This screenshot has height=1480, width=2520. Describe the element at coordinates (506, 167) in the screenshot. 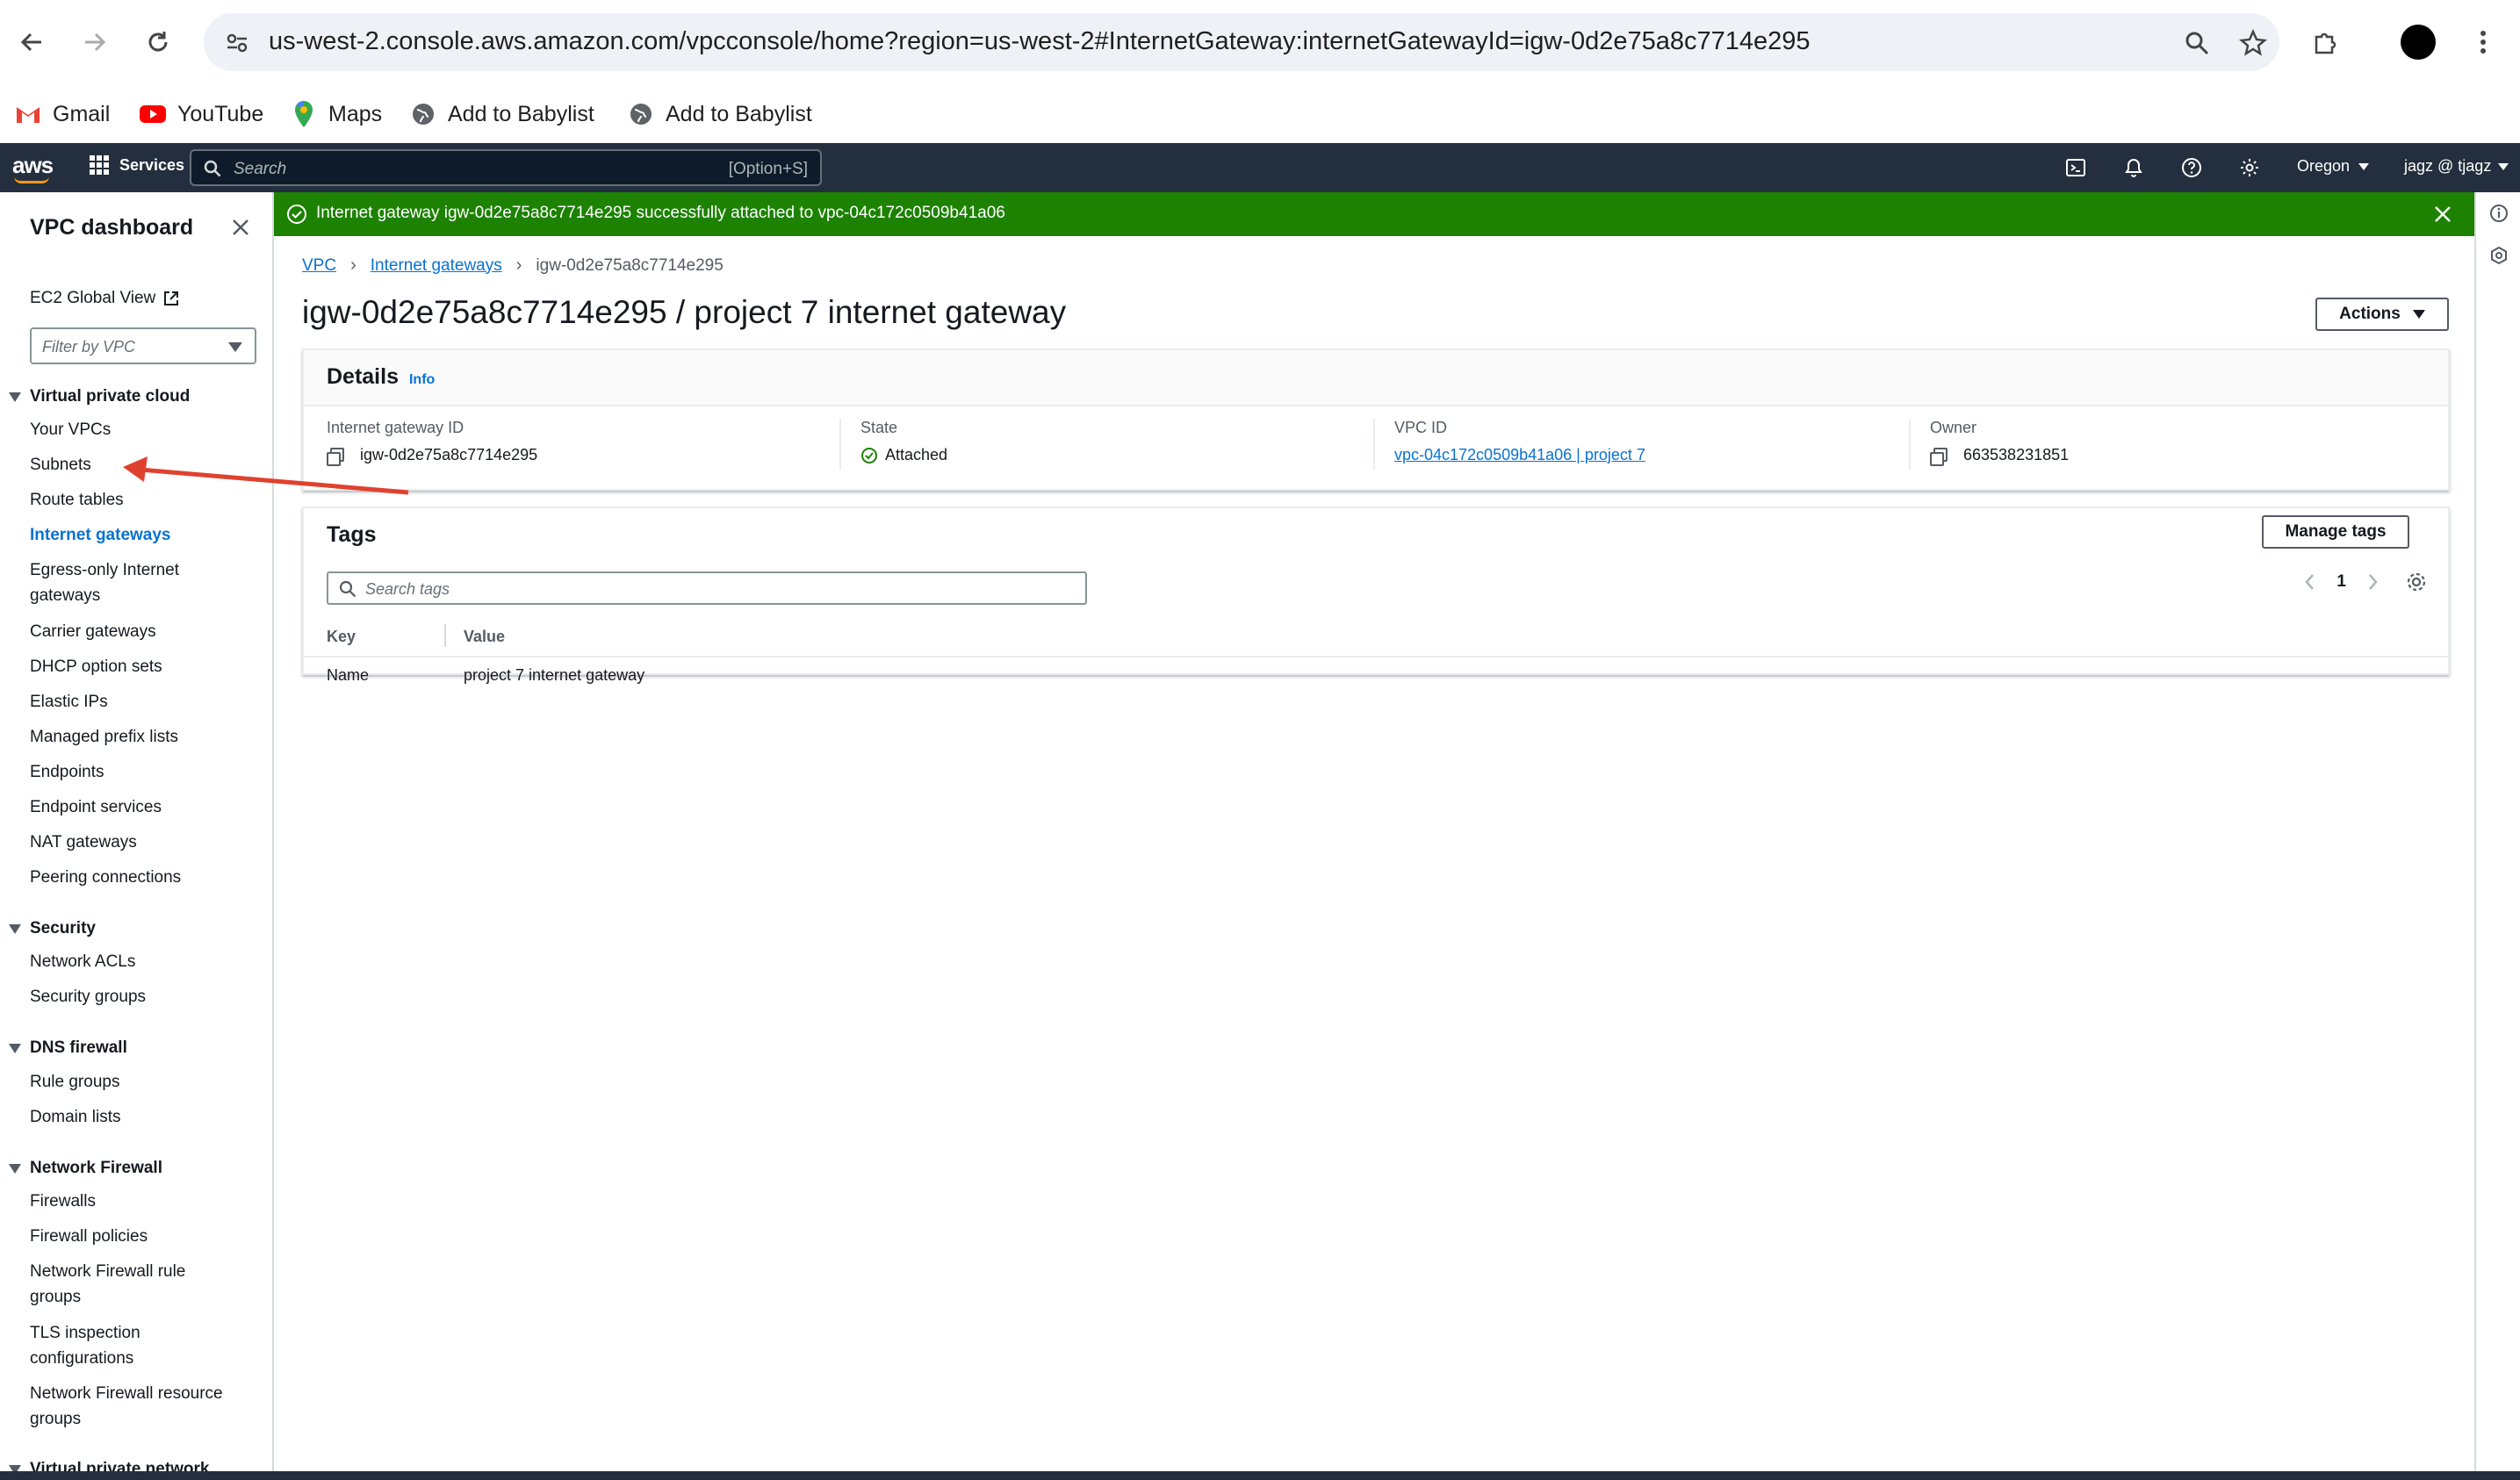

I see `aws-search-input: Search [Option+S]` at that location.